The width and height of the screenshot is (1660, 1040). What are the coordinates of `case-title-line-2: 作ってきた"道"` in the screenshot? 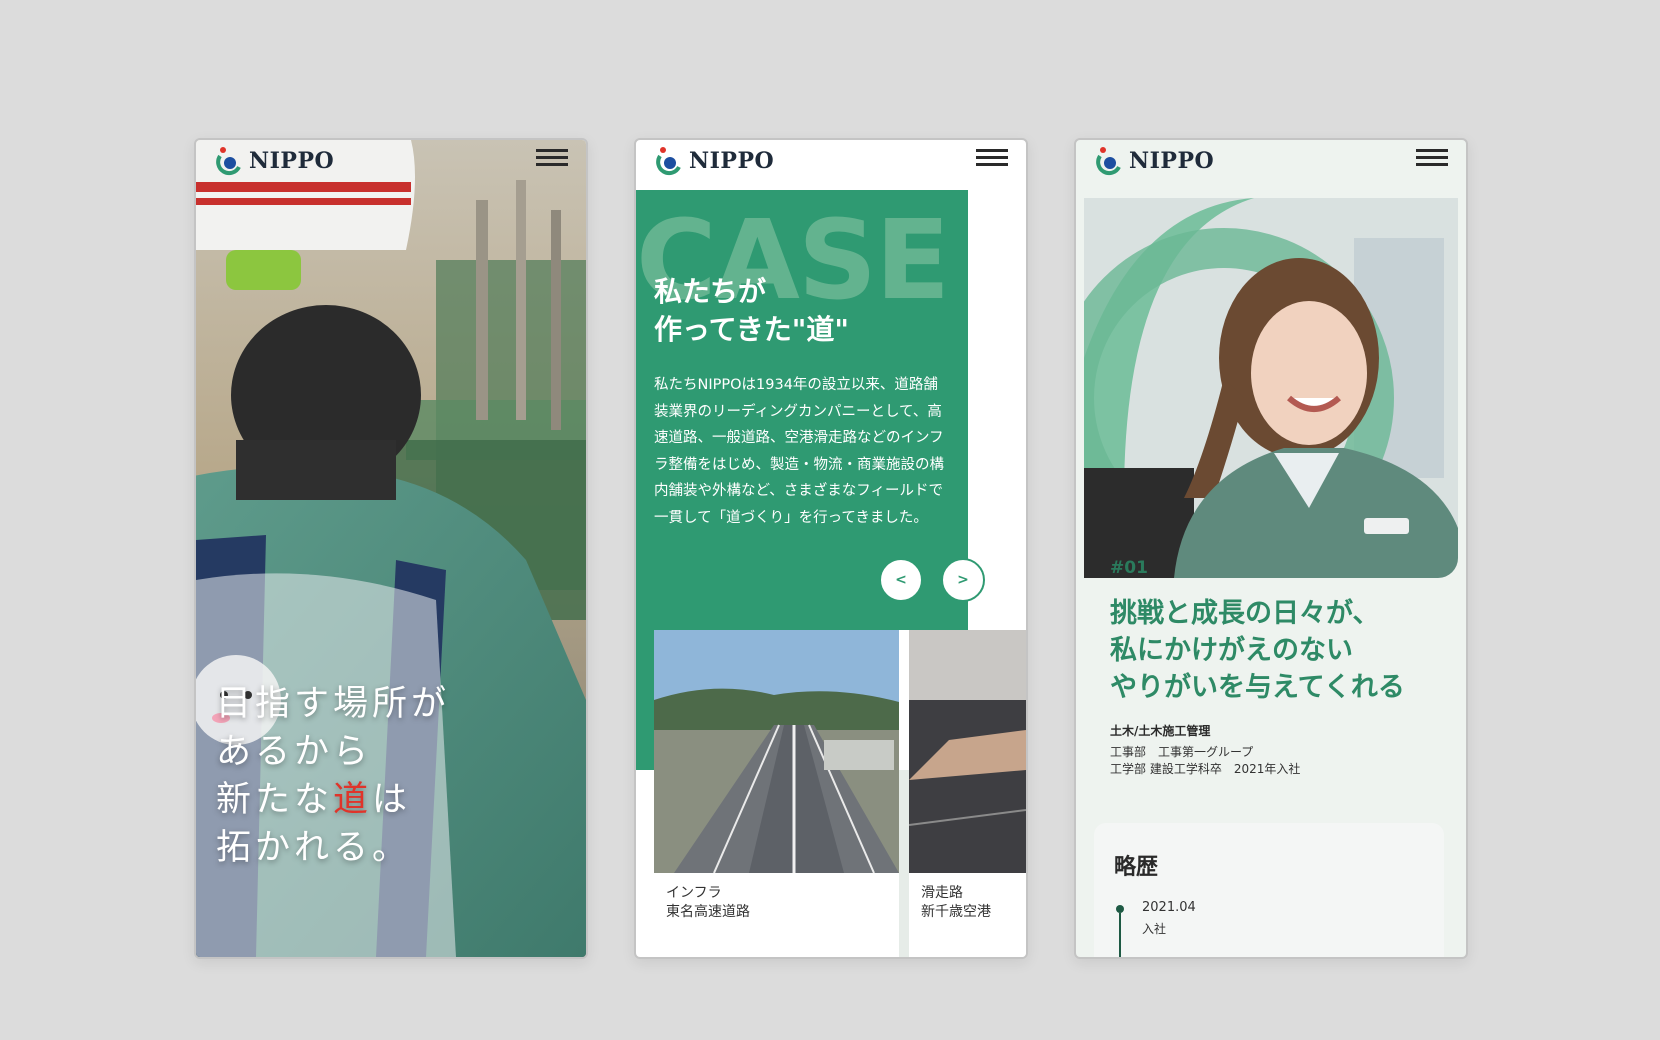 It's located at (751, 329).